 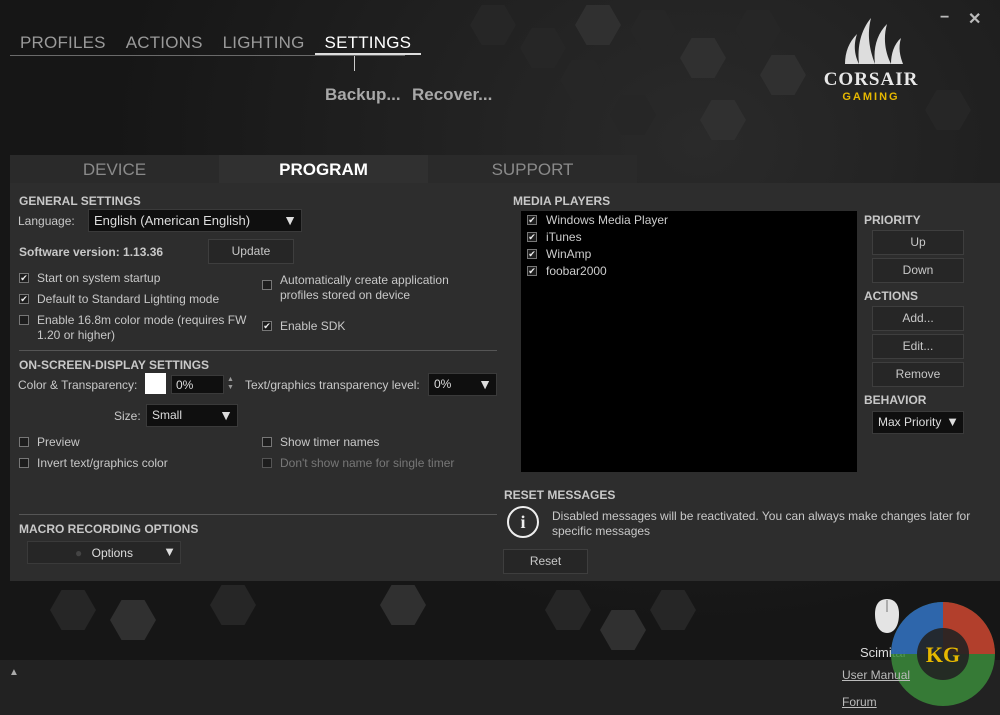 What do you see at coordinates (164, 42) in the screenshot?
I see `tab-actions: ACTIONS` at bounding box center [164, 42].